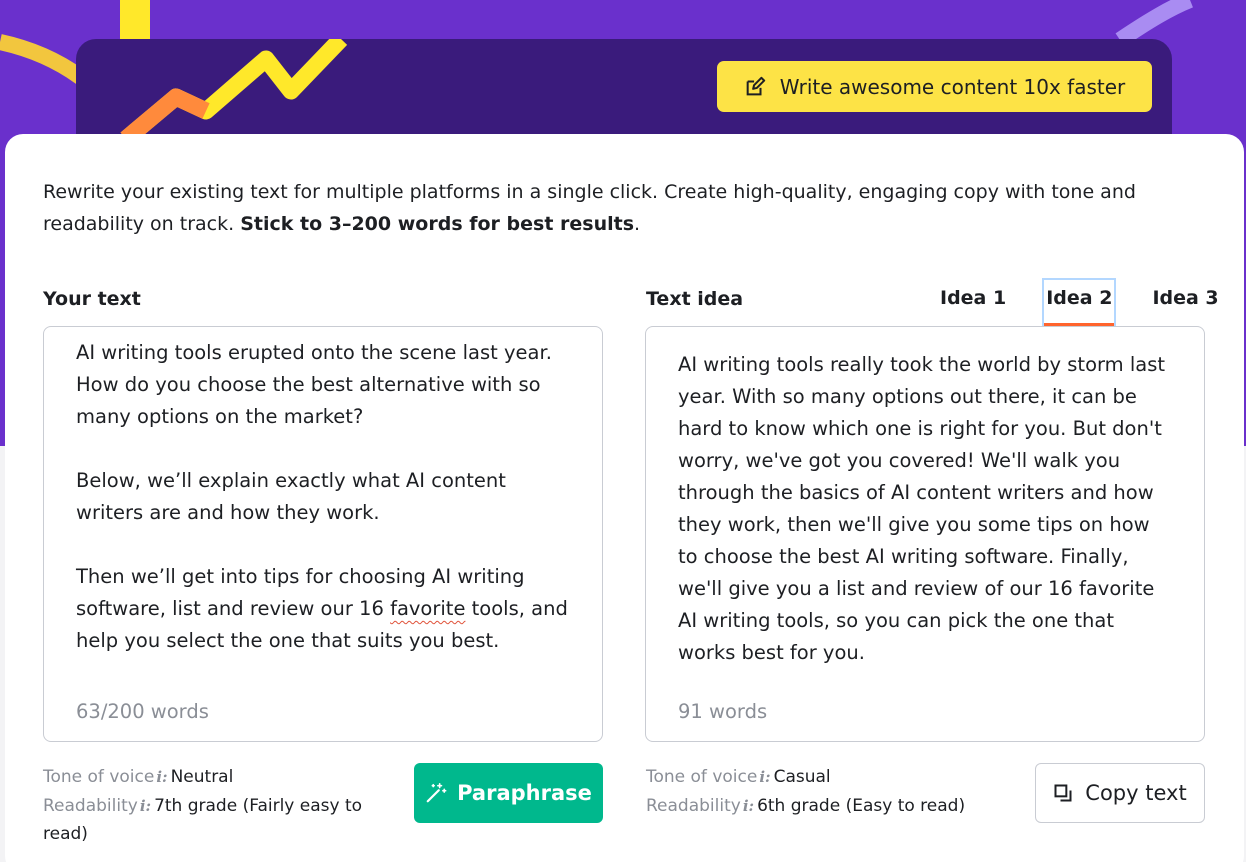  I want to click on your-text-title: Your text, so click(92, 299).